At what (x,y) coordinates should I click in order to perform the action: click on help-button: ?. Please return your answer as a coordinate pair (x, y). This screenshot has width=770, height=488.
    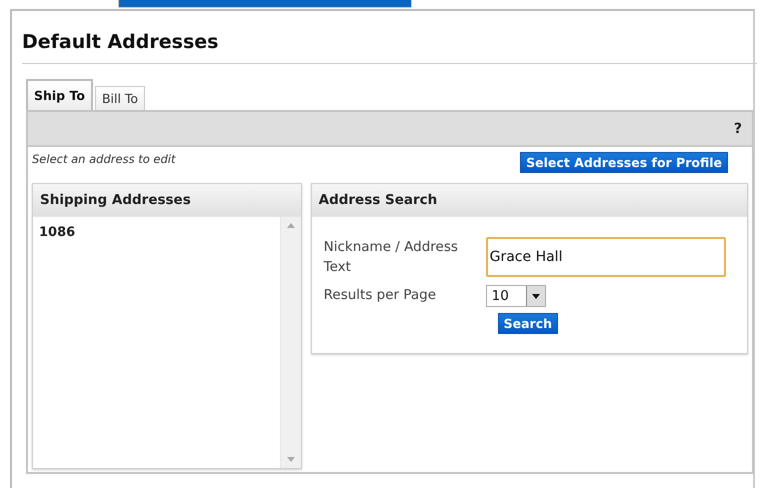
    Looking at the image, I should click on (738, 128).